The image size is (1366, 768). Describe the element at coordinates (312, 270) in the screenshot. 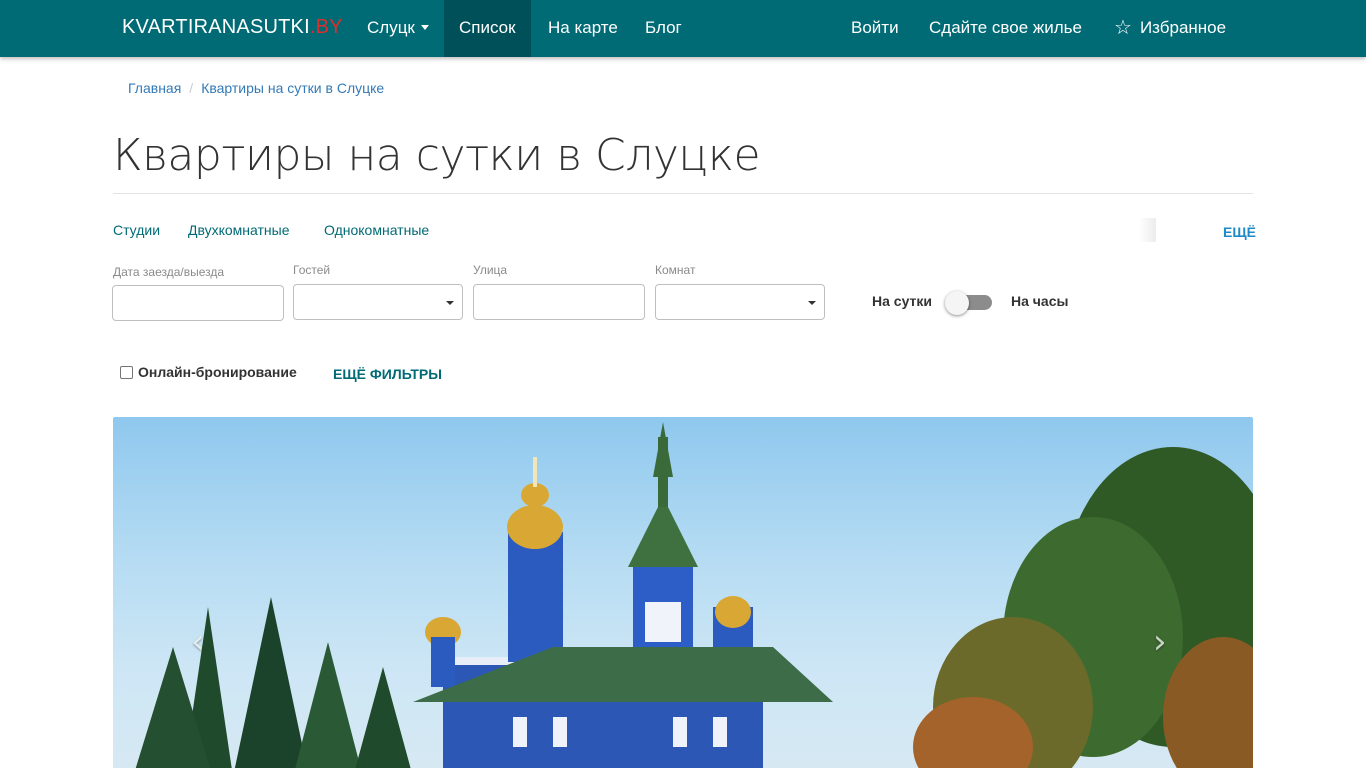

I see `guests-label: Гостей` at that location.